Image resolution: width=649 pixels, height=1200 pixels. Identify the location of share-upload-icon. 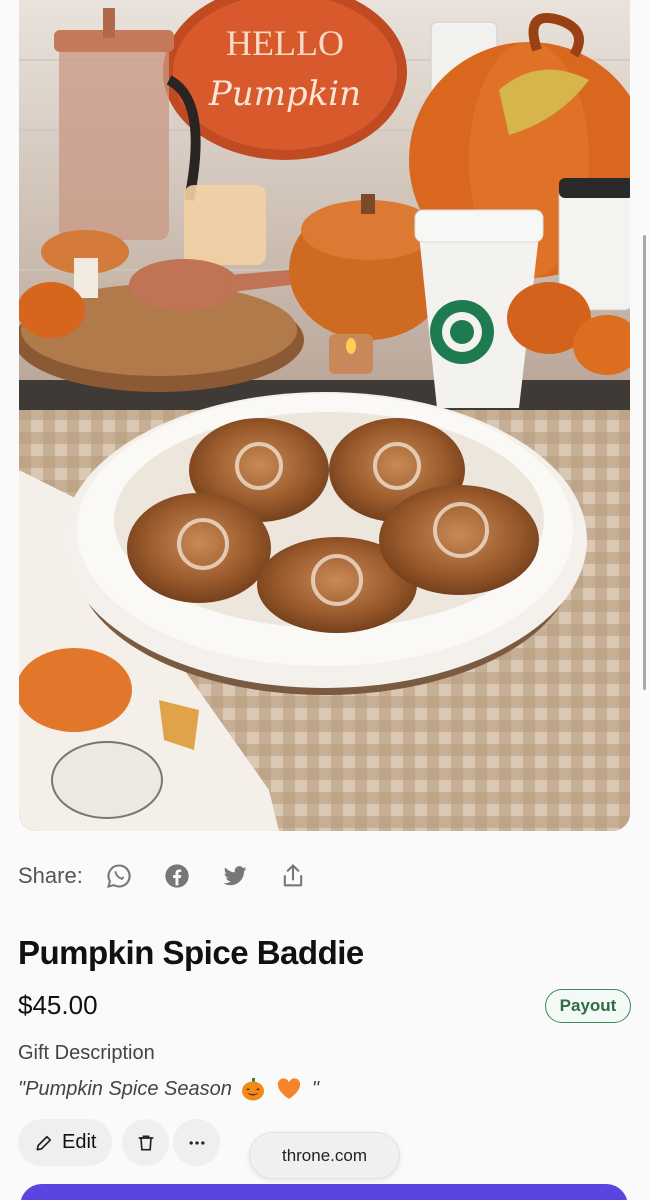
(293, 876).